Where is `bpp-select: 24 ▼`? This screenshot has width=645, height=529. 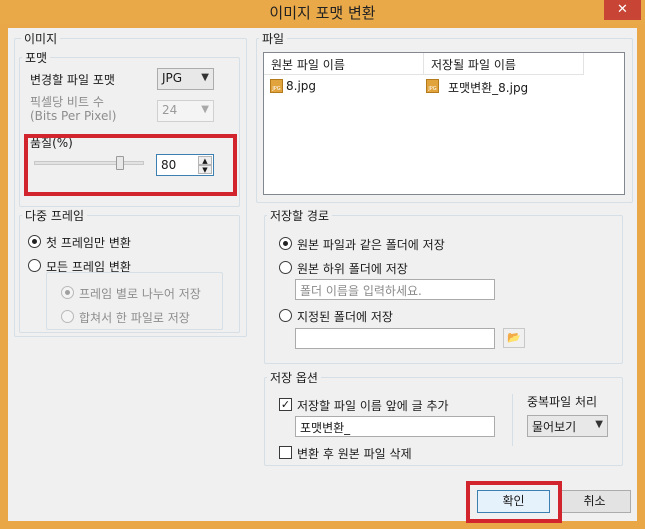 bpp-select: 24 ▼ is located at coordinates (185, 111).